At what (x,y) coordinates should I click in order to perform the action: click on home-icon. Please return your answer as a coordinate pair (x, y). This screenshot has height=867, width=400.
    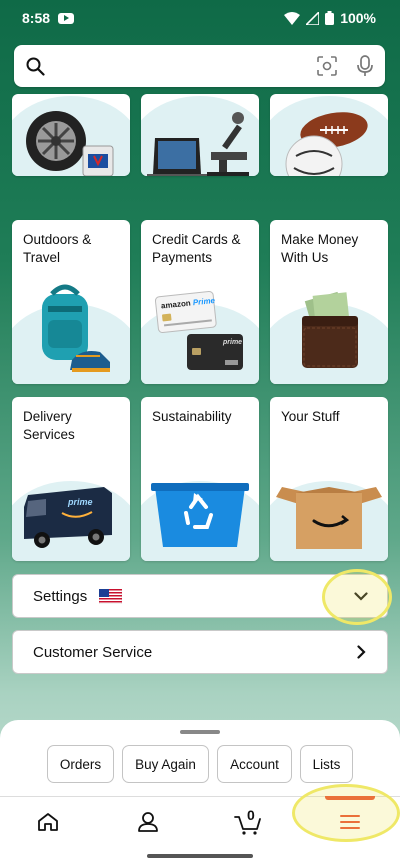
    Looking at the image, I should click on (48, 822).